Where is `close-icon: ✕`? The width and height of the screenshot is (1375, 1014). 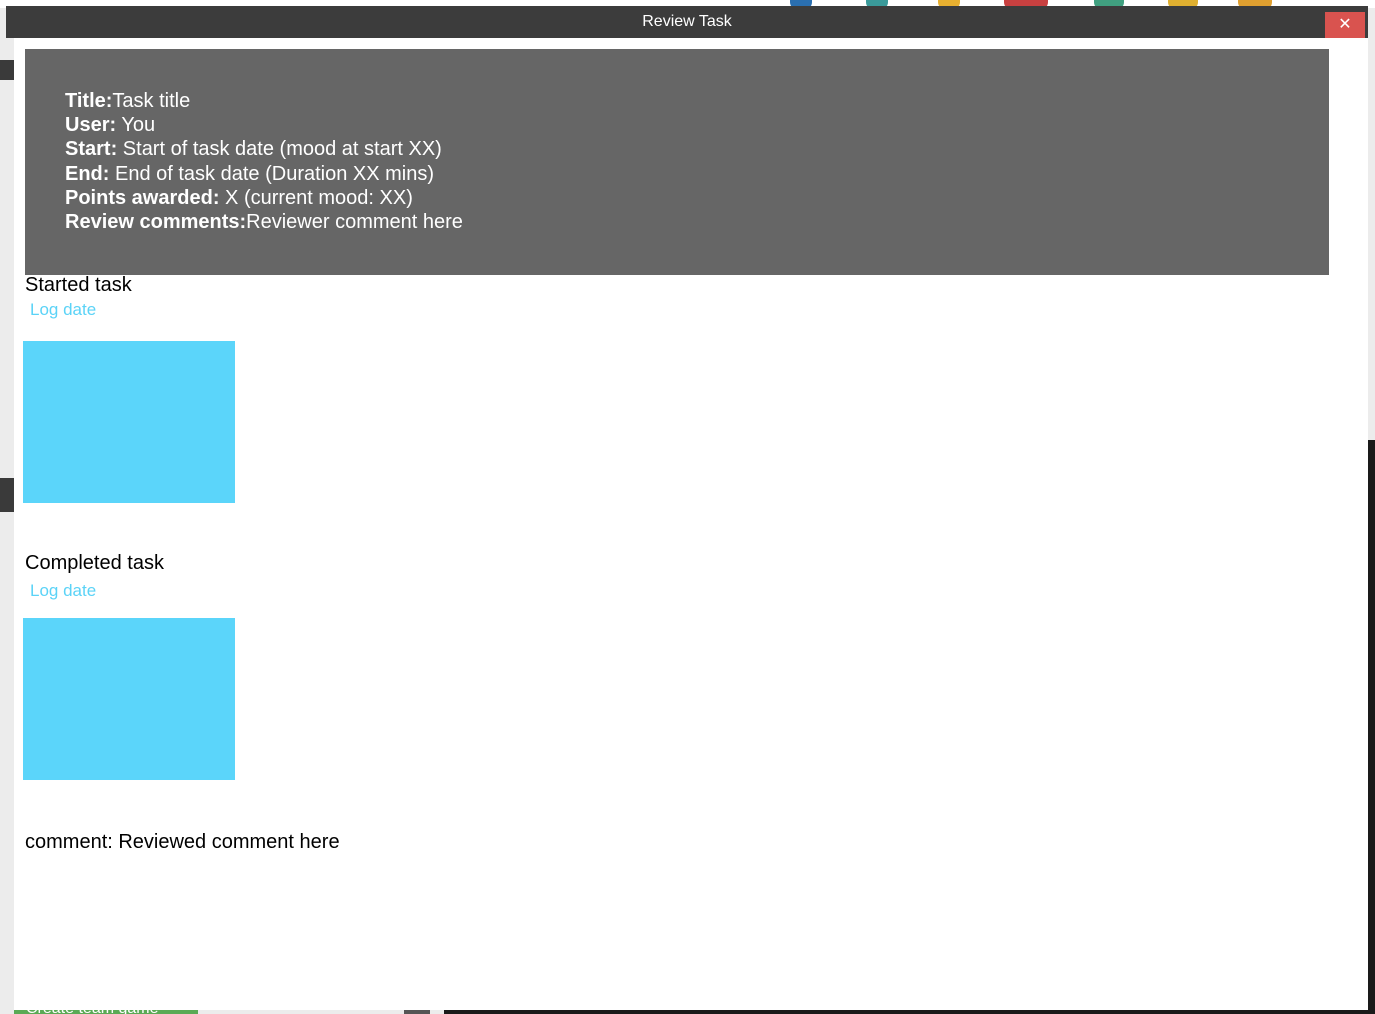 close-icon: ✕ is located at coordinates (1345, 24).